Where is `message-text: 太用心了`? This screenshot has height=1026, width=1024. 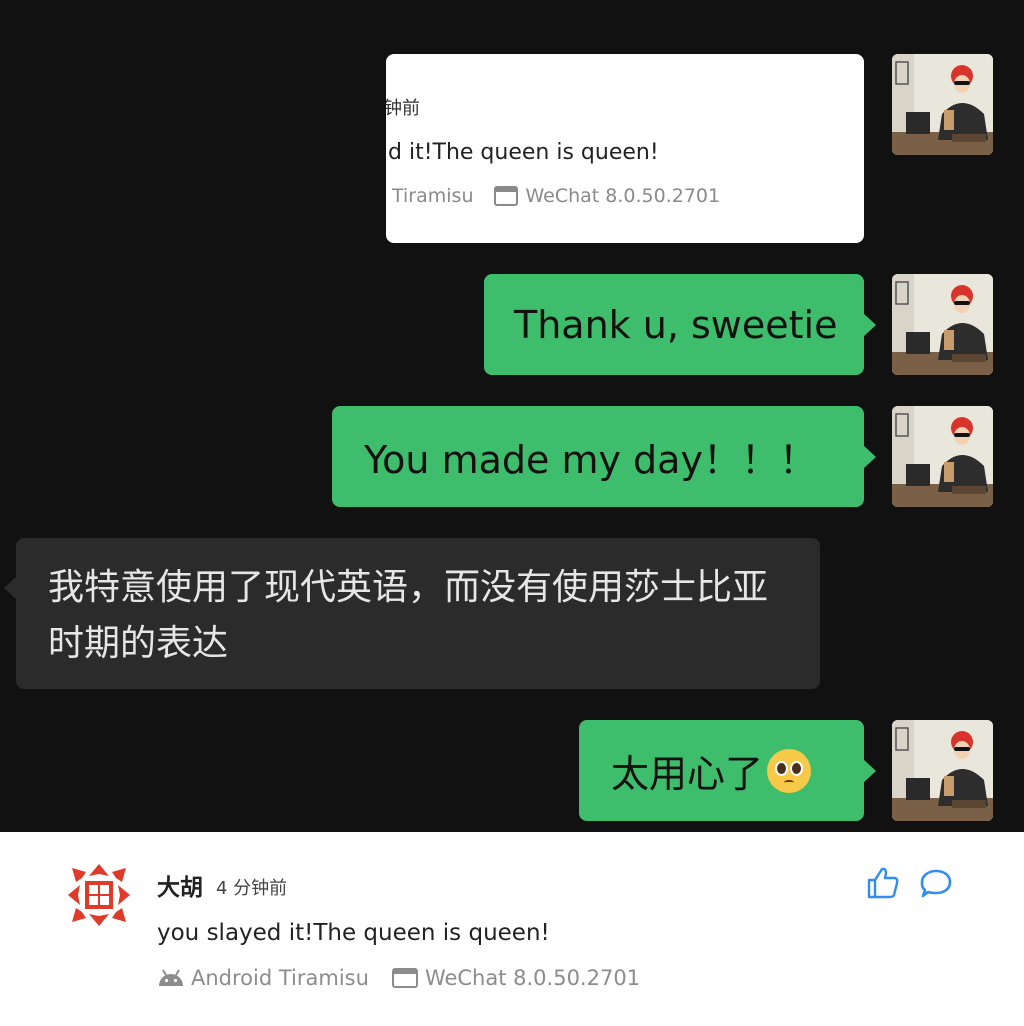 message-text: 太用心了 is located at coordinates (687, 774).